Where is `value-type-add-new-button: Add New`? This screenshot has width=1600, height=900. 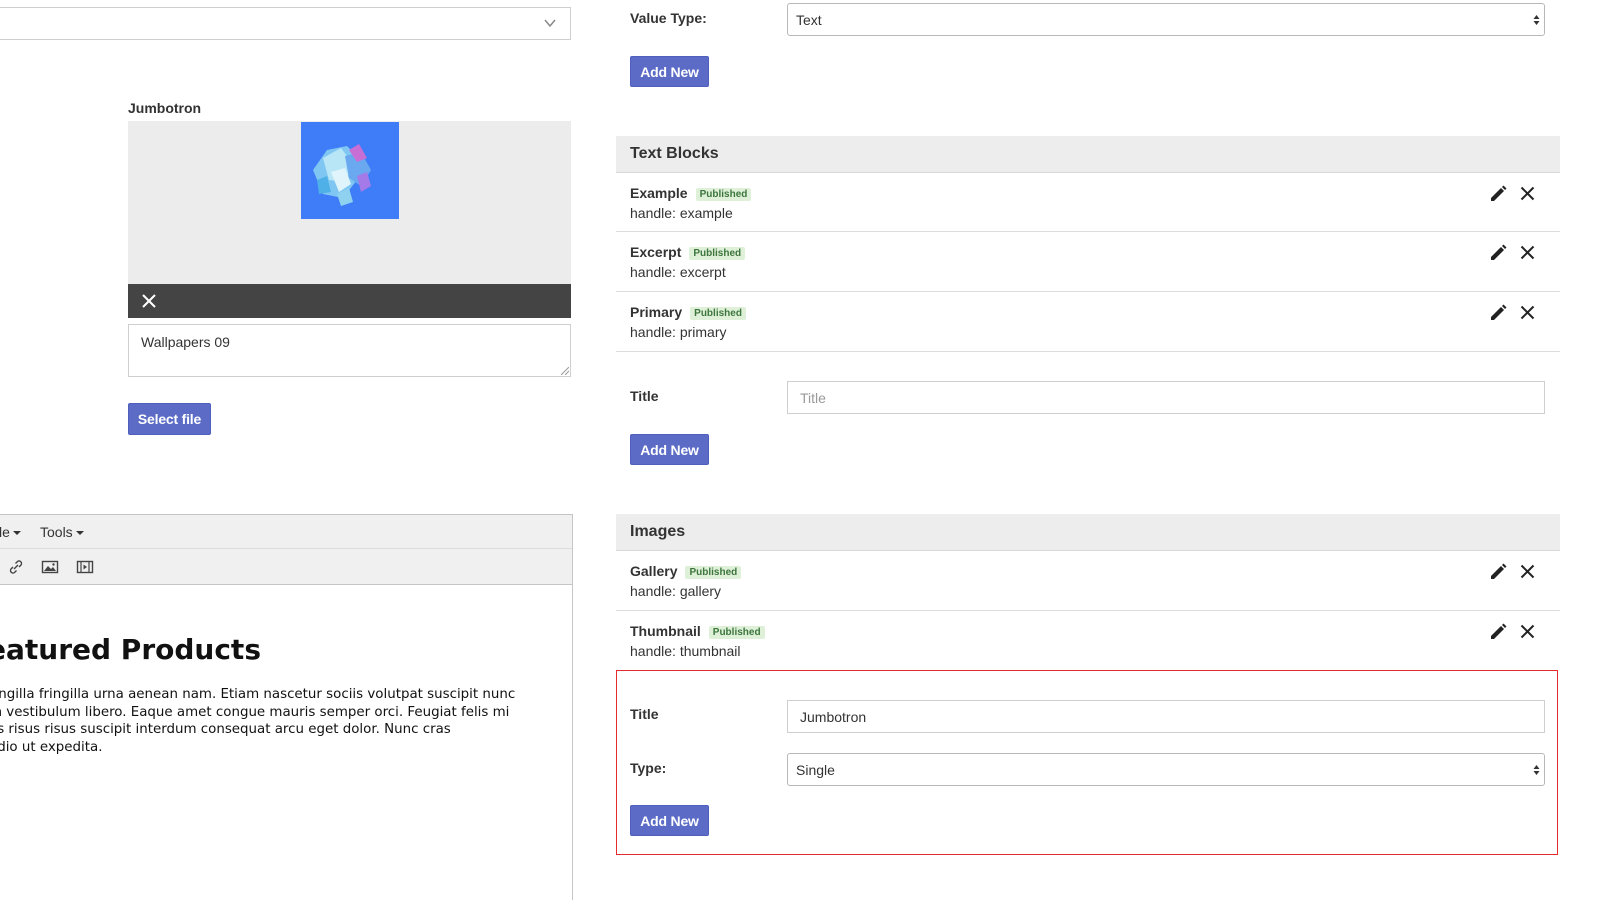 value-type-add-new-button: Add New is located at coordinates (669, 71).